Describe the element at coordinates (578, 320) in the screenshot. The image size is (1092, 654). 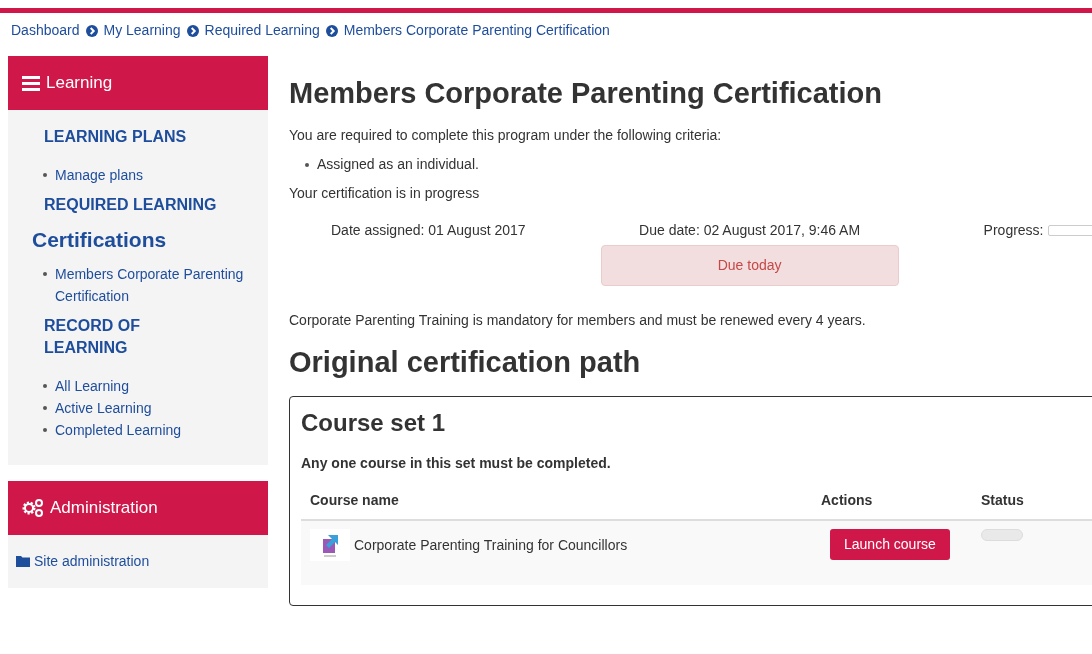
I see `description-text: Corporate Parenting Training is mandatory for members and must be renewed every 4 years.` at that location.